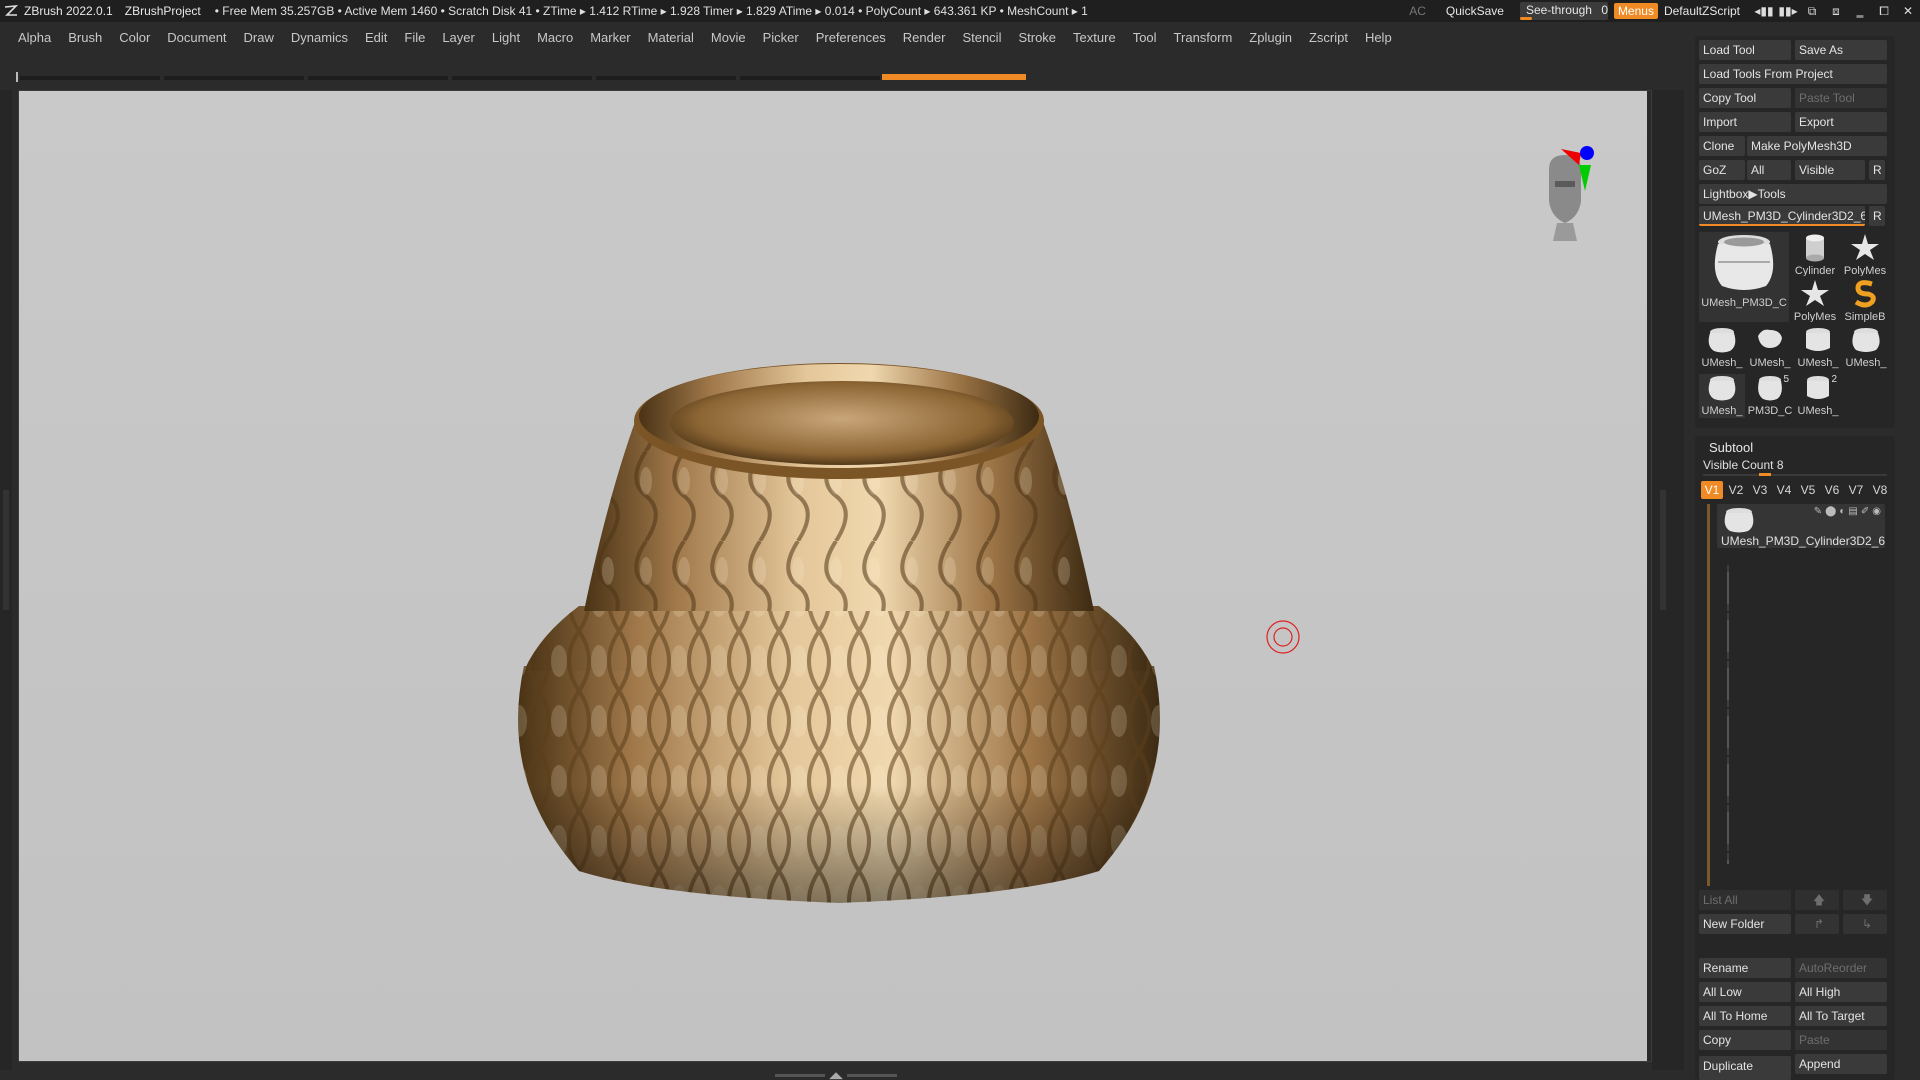 This screenshot has width=1920, height=1080. I want to click on visibility-set-v1: V1, so click(1712, 490).